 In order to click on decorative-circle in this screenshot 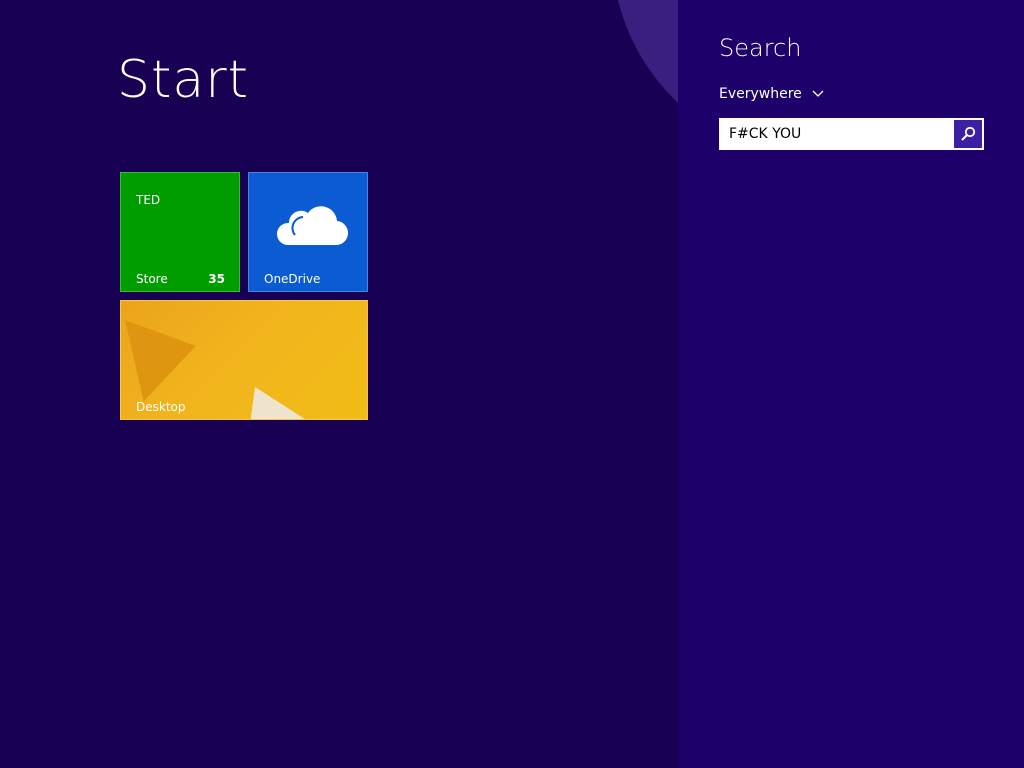, I will do `click(645, 80)`.